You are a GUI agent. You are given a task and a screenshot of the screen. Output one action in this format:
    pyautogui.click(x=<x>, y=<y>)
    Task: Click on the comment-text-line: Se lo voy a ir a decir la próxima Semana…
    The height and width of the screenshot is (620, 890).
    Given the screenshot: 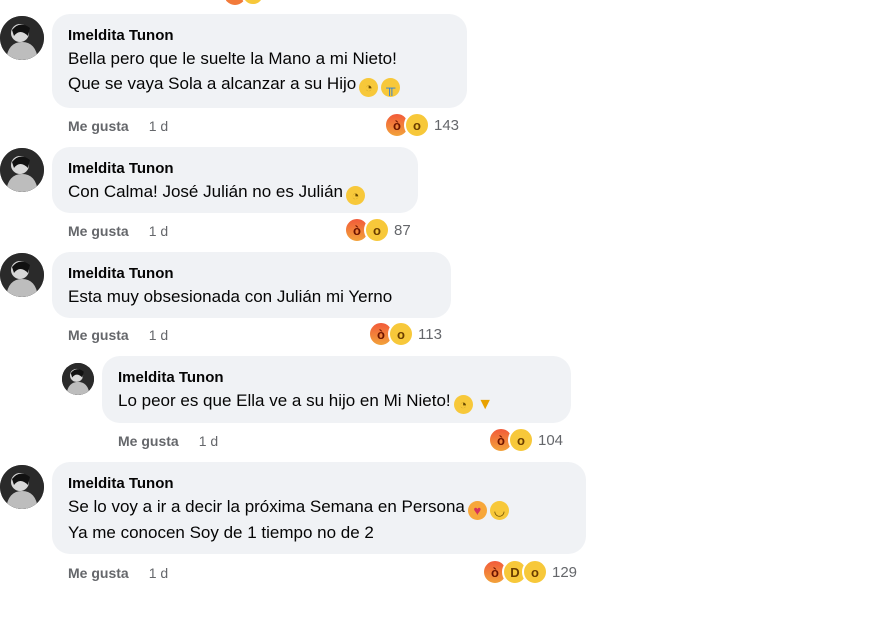 What is the action you would take?
    pyautogui.click(x=266, y=506)
    